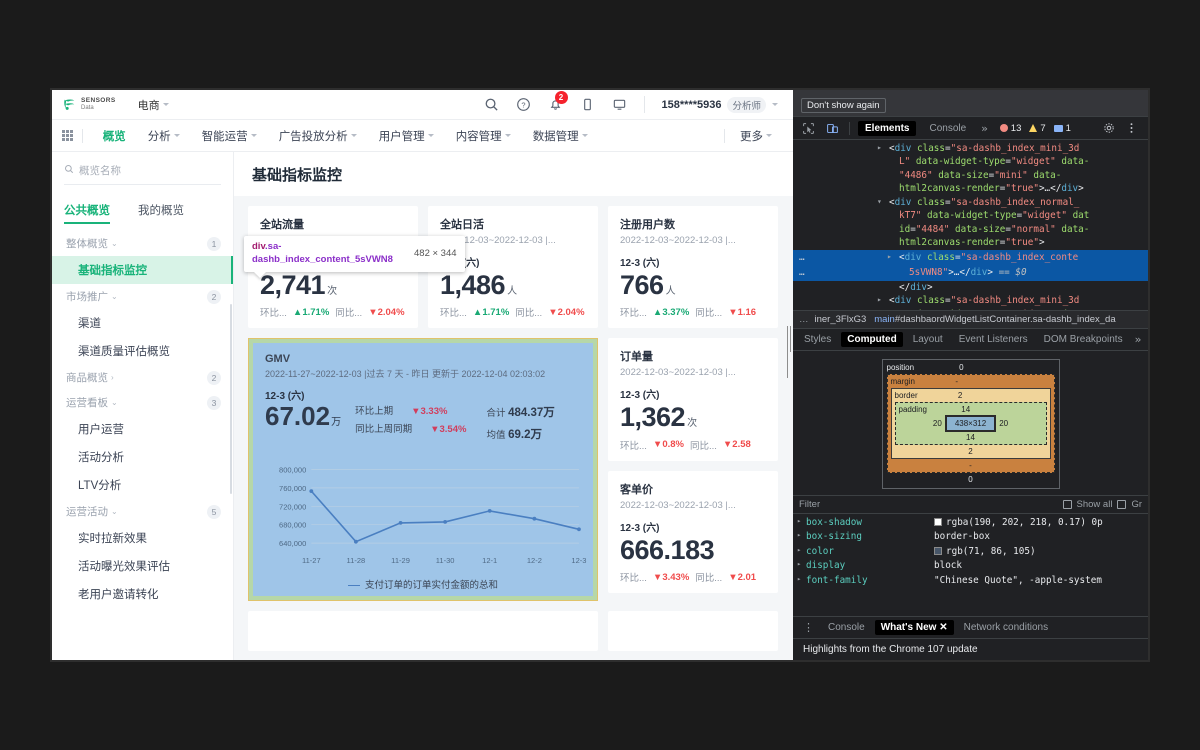  Describe the element at coordinates (956, 381) in the screenshot. I see `margin-top: -` at that location.